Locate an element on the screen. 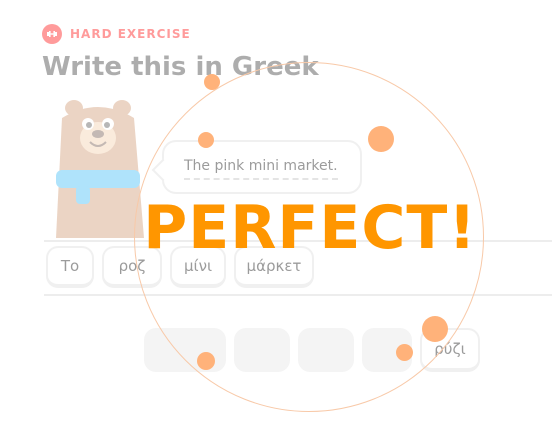  answer-tile: Το is located at coordinates (70, 267).